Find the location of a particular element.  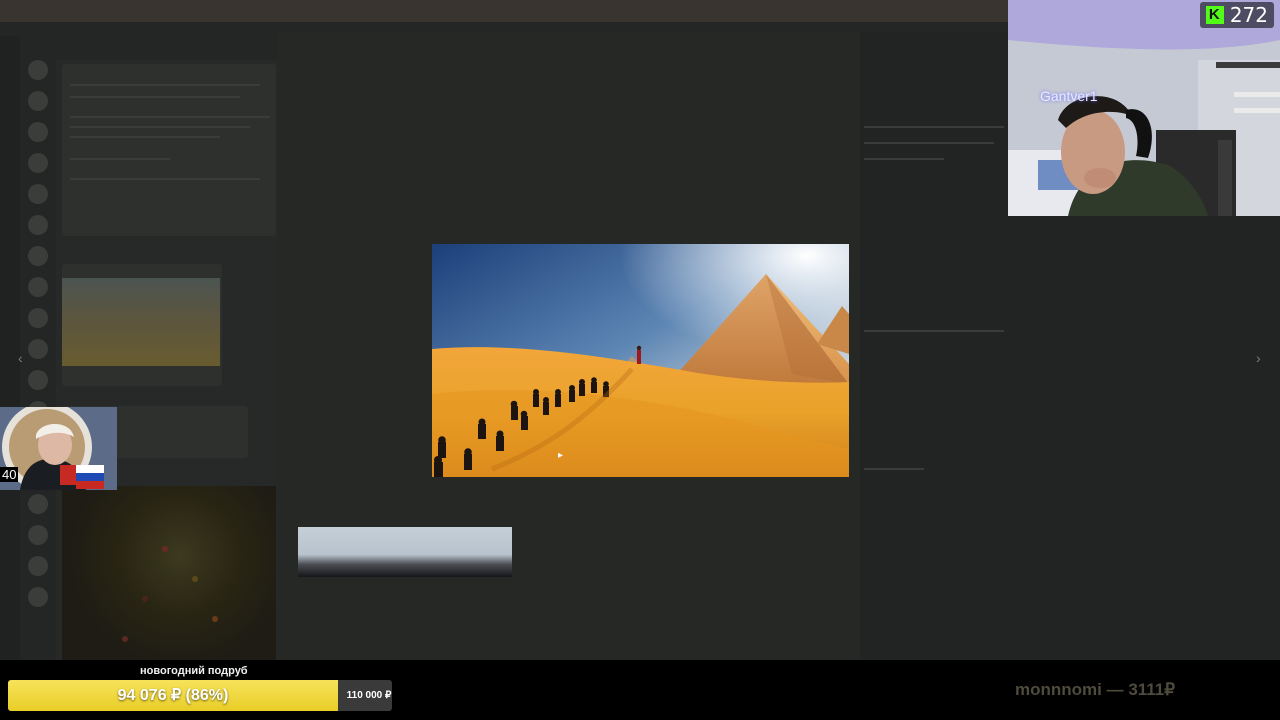

streamer-name: Gantver1 is located at coordinates (1069, 96).